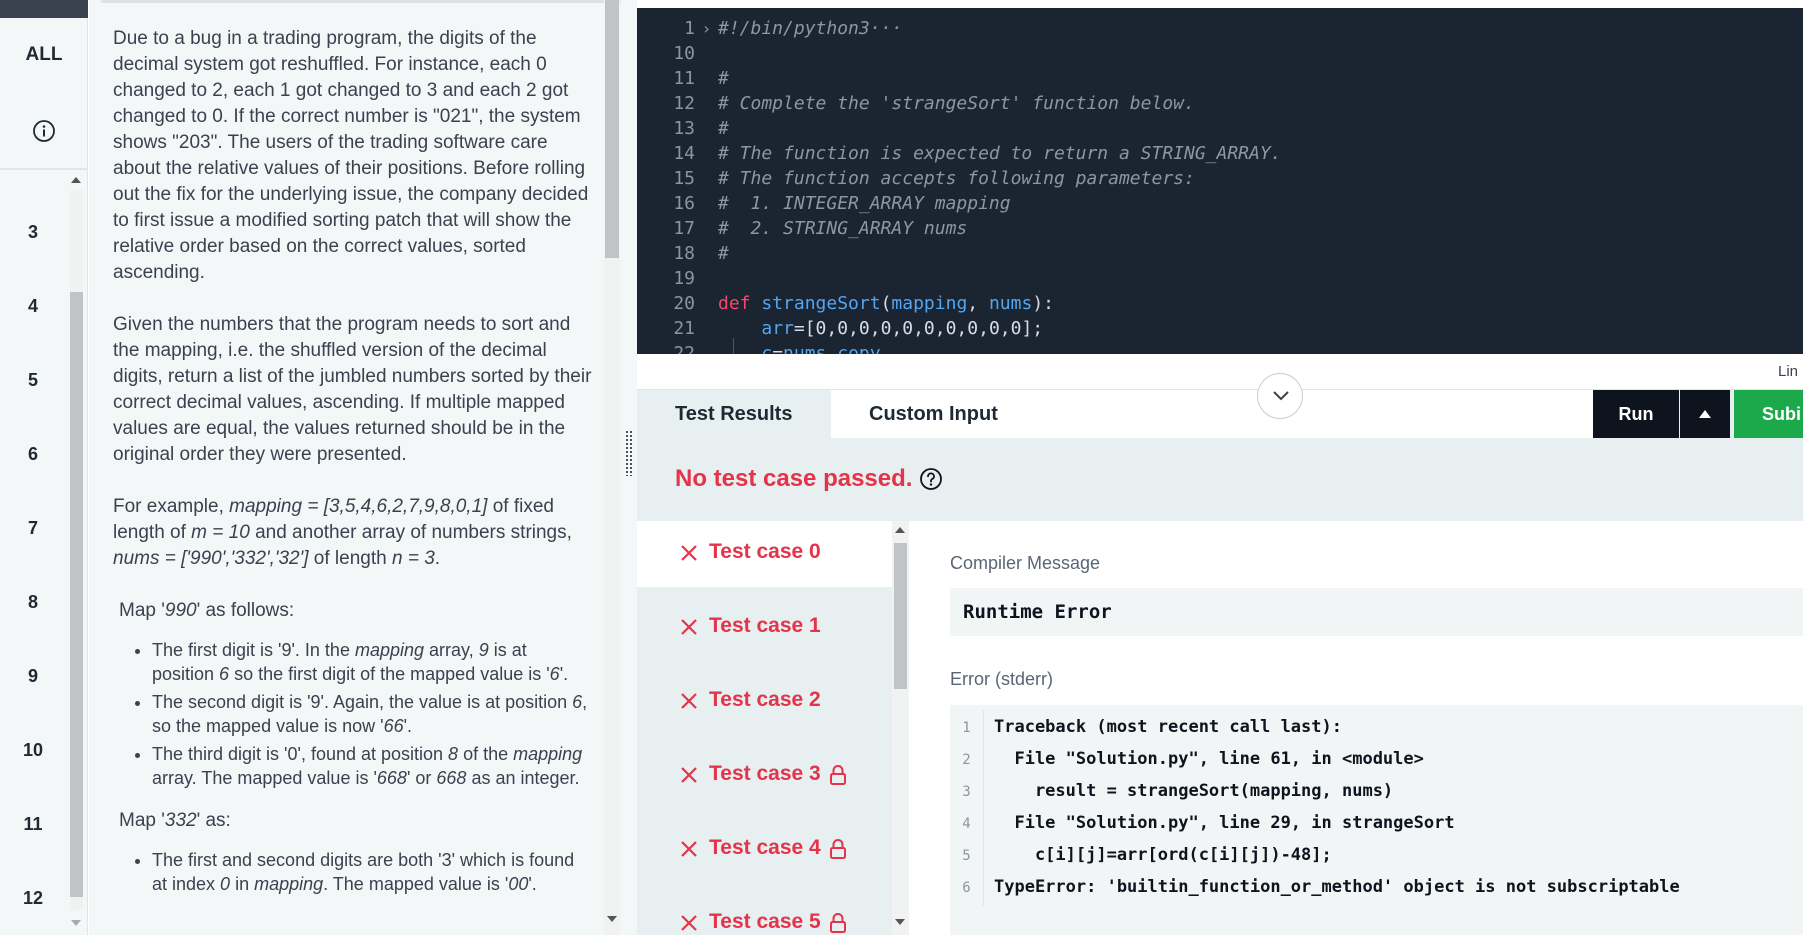 The image size is (1803, 935). What do you see at coordinates (1043, 303) in the screenshot?
I see `code-token: ):` at bounding box center [1043, 303].